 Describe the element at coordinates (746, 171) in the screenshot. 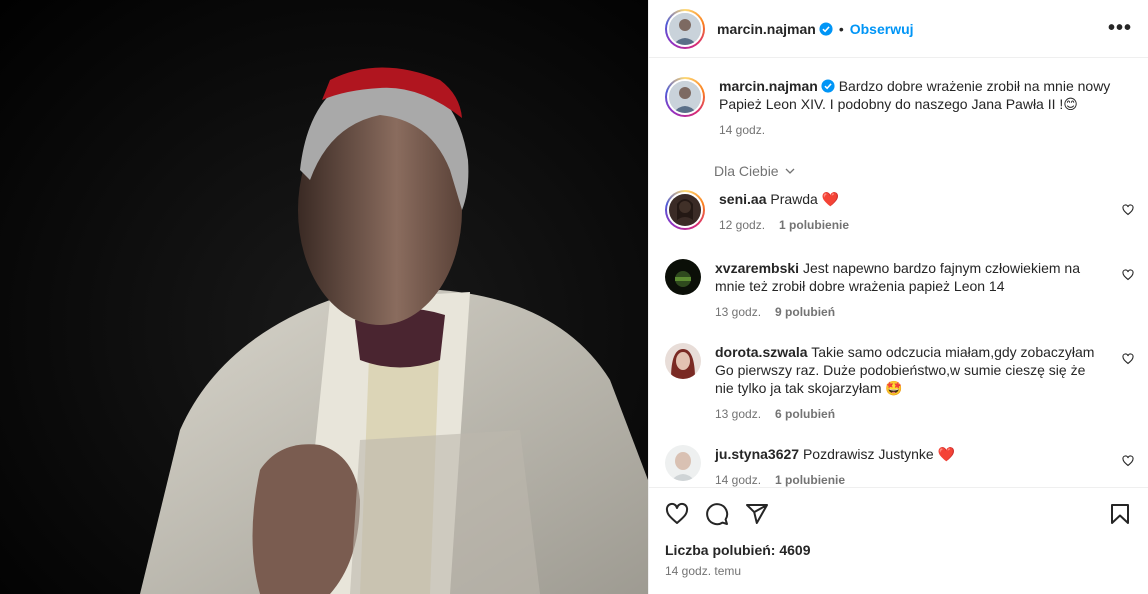

I see `filter-label: Dla Ciebie` at that location.